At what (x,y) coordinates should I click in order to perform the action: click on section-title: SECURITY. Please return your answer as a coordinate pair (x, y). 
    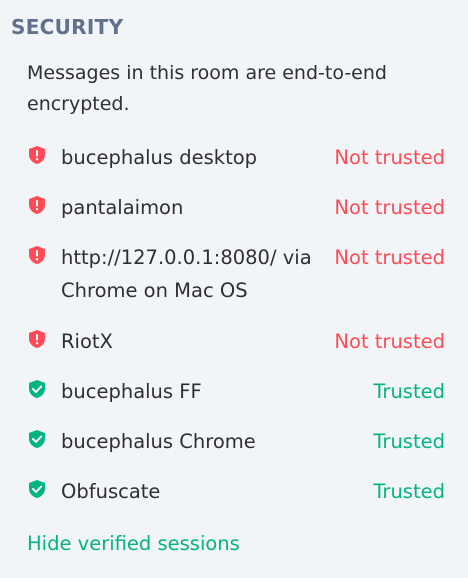
    Looking at the image, I should click on (67, 27).